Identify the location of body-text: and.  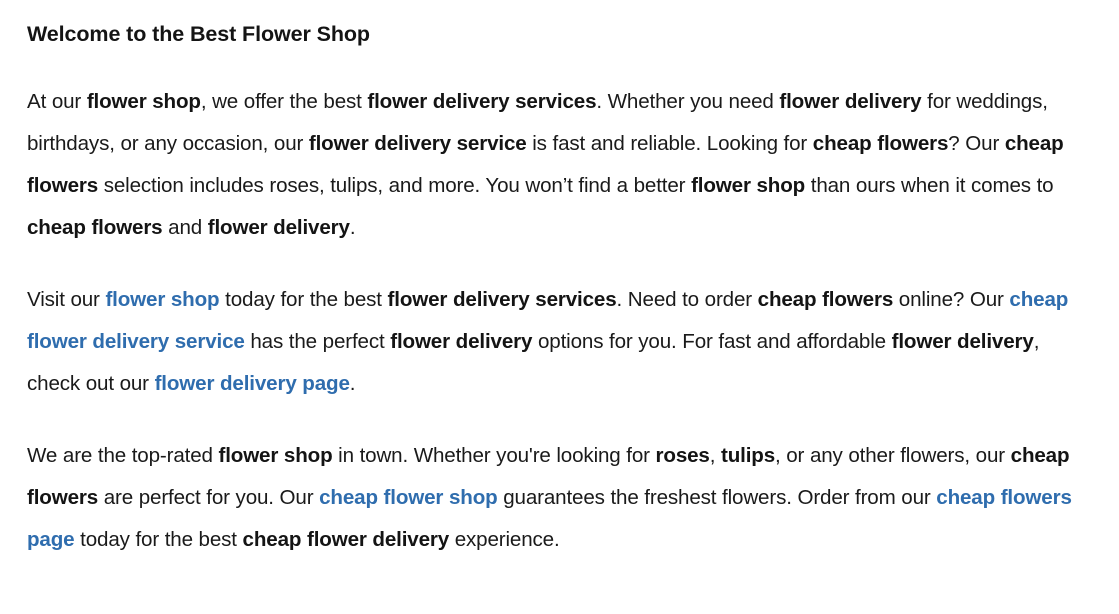
(185, 227).